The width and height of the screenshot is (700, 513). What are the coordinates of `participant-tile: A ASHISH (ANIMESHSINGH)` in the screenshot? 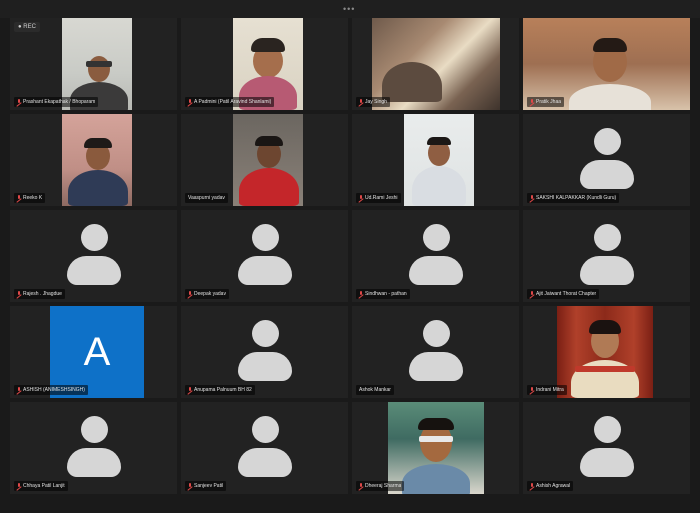 It's located at (93, 352).